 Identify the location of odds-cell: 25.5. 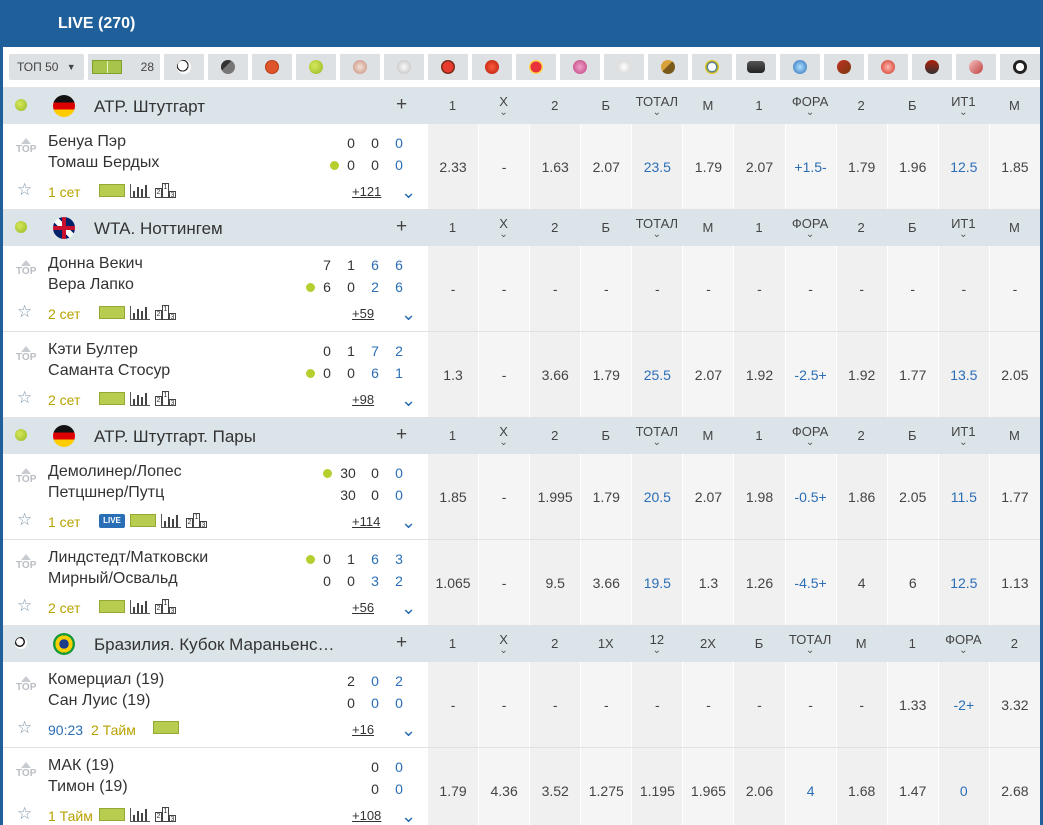
(657, 374).